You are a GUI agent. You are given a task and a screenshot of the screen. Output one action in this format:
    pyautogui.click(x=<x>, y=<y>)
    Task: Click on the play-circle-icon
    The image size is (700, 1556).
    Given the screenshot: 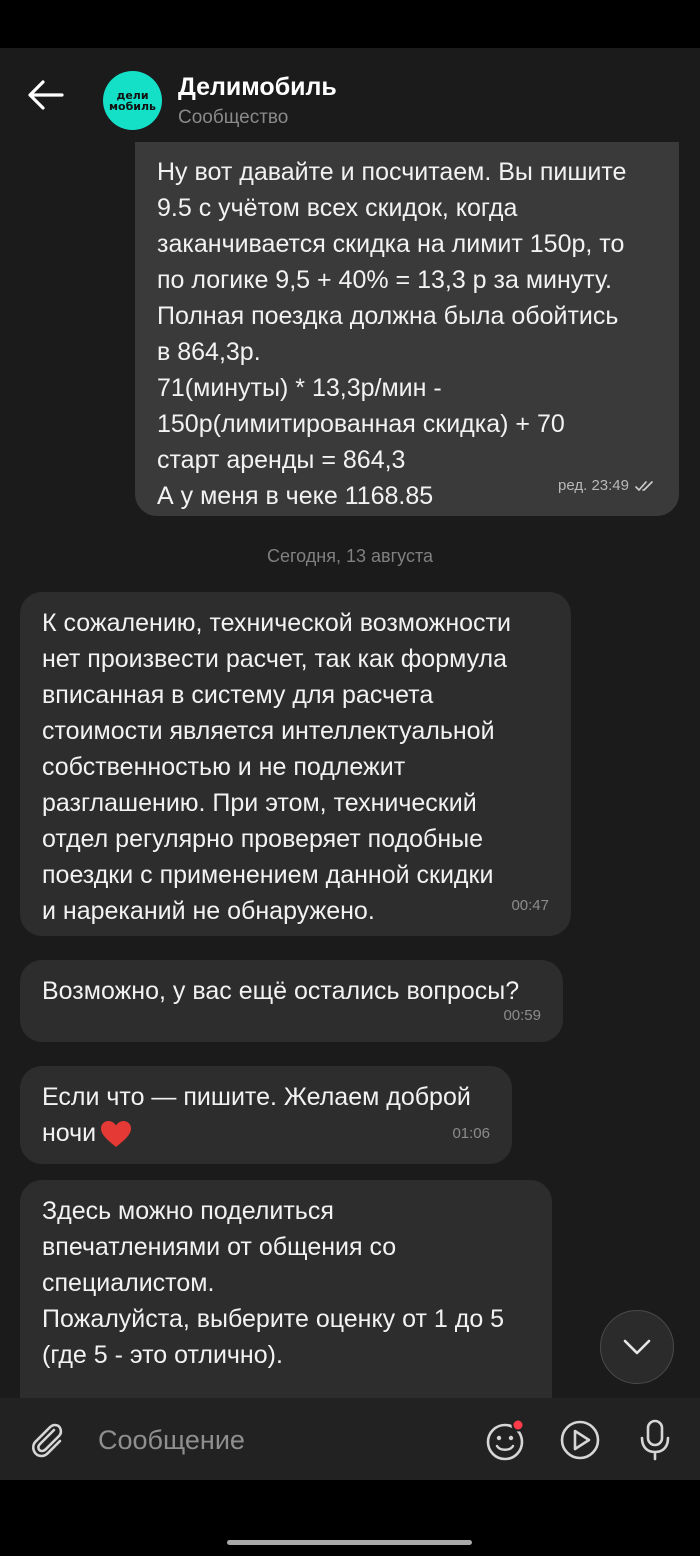 What is the action you would take?
    pyautogui.click(x=580, y=1440)
    